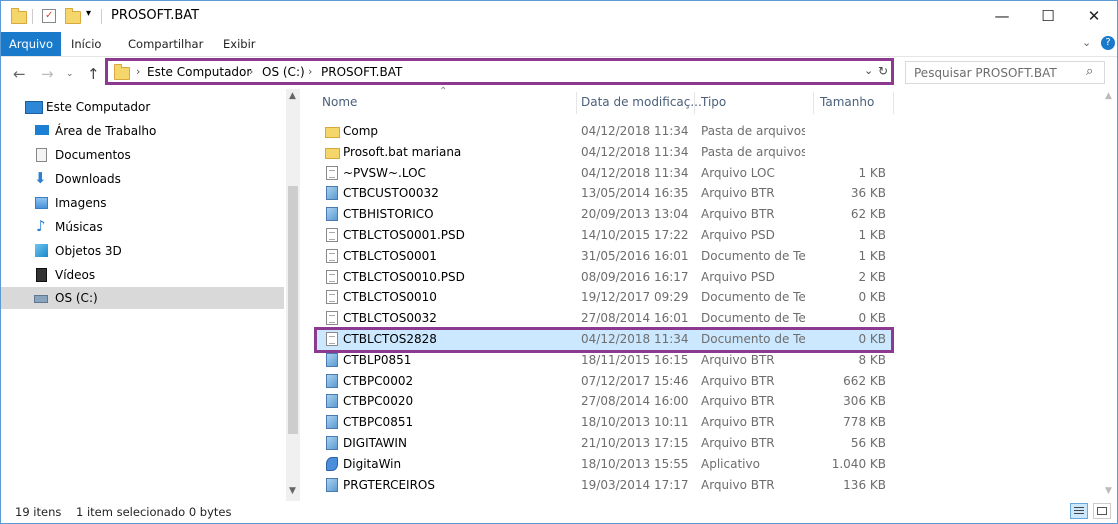 The height and width of the screenshot is (524, 1118). I want to click on file-name: CTBLCTOS0010, so click(390, 297).